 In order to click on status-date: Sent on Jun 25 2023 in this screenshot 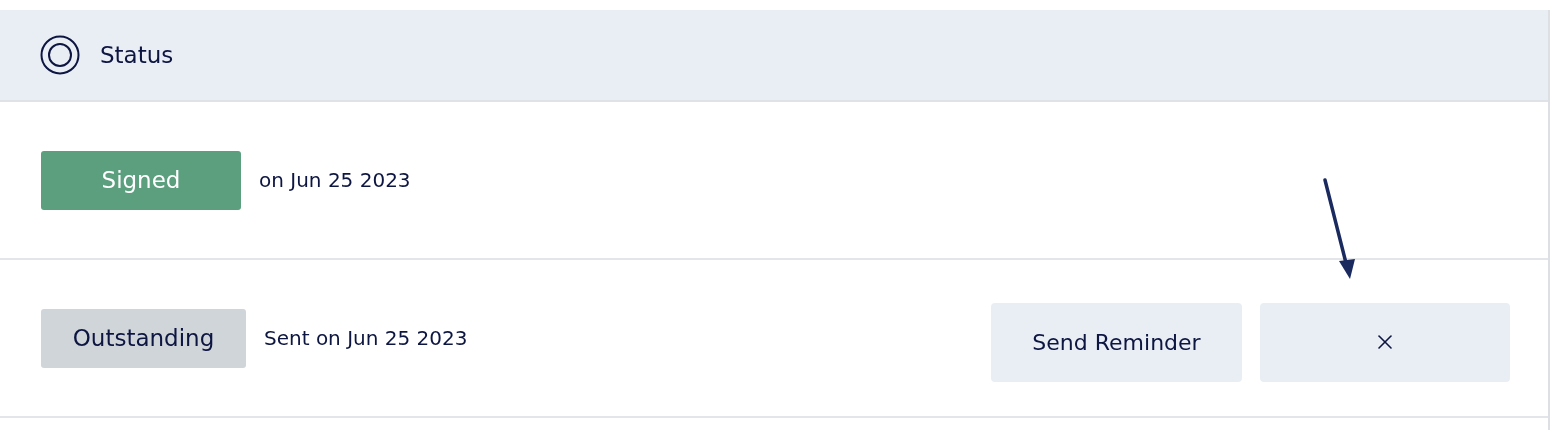, I will do `click(366, 338)`.